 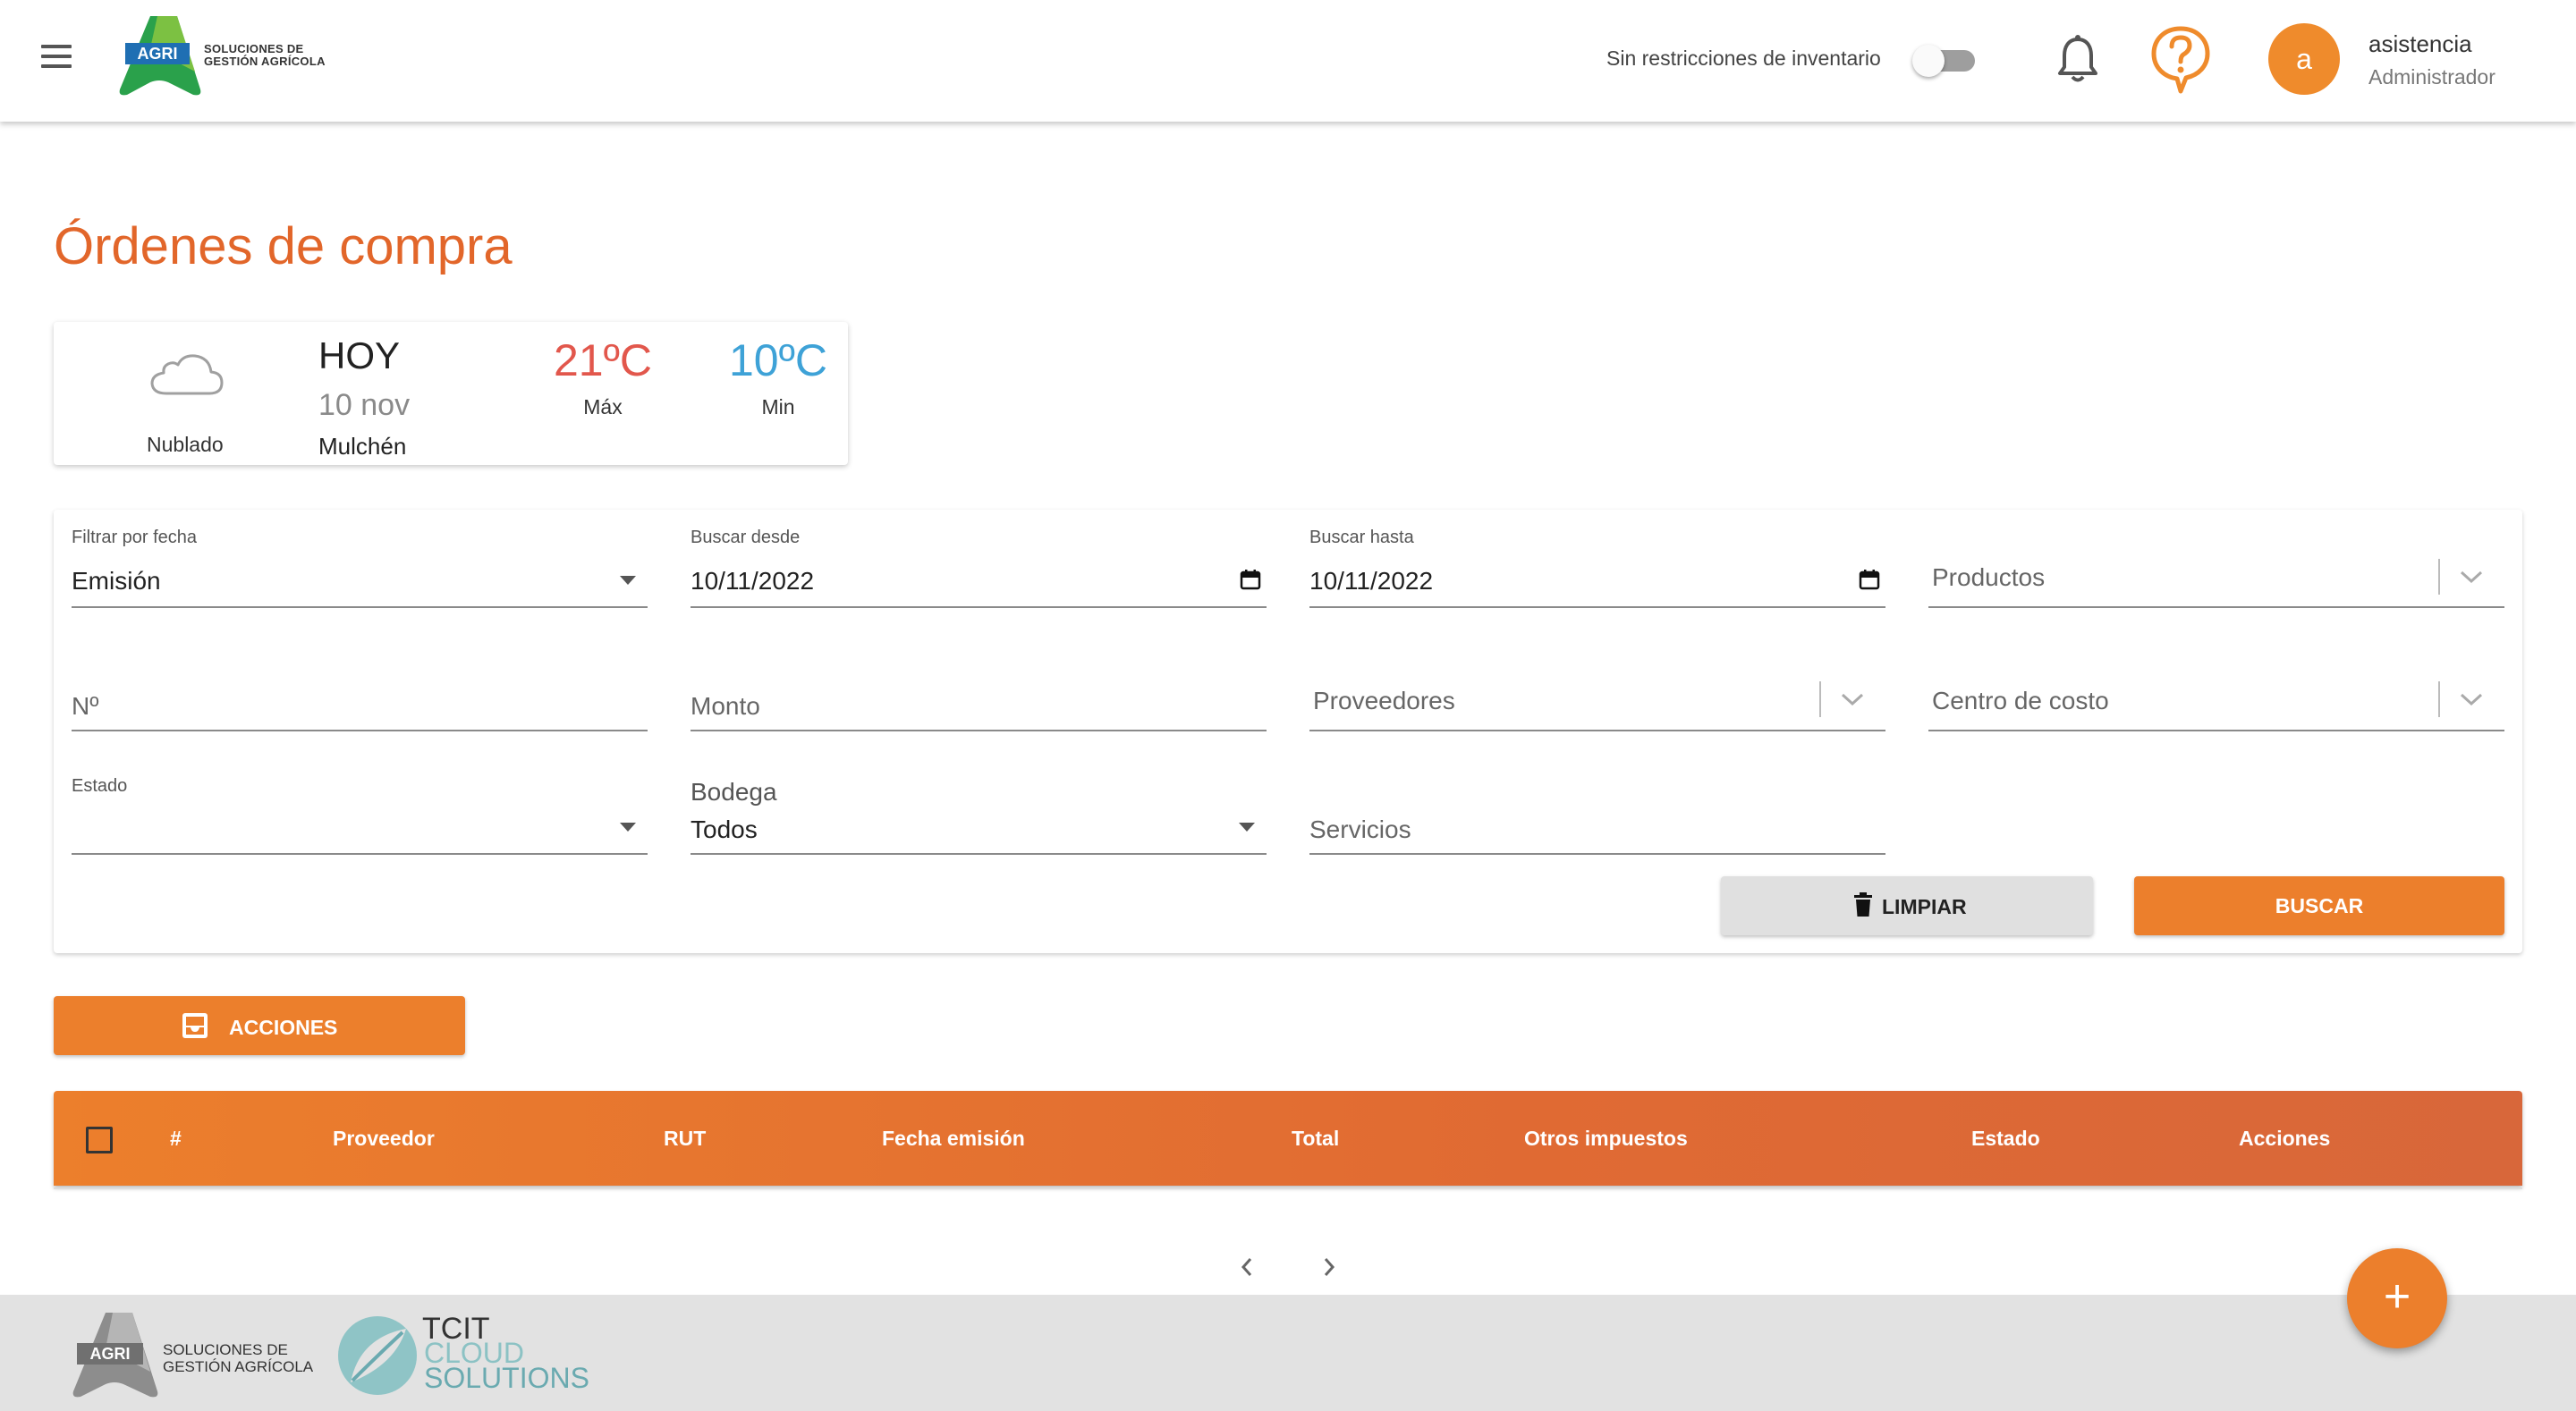 I want to click on filter-date-select: Emisión, so click(x=116, y=582).